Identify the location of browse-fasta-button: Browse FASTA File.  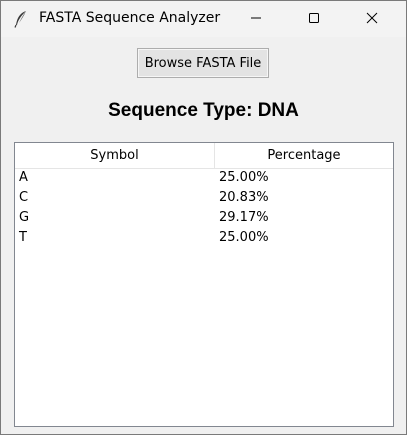
(203, 63).